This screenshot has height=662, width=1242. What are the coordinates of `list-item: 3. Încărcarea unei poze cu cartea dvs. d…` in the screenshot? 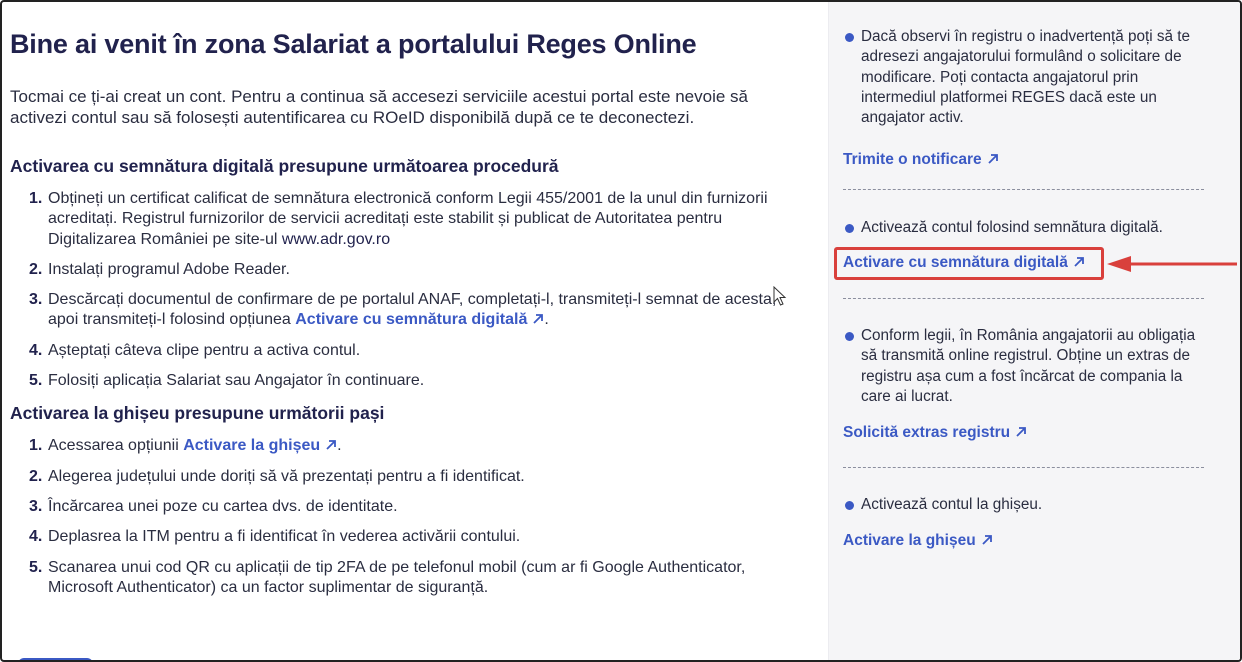 It's located at (405, 507).